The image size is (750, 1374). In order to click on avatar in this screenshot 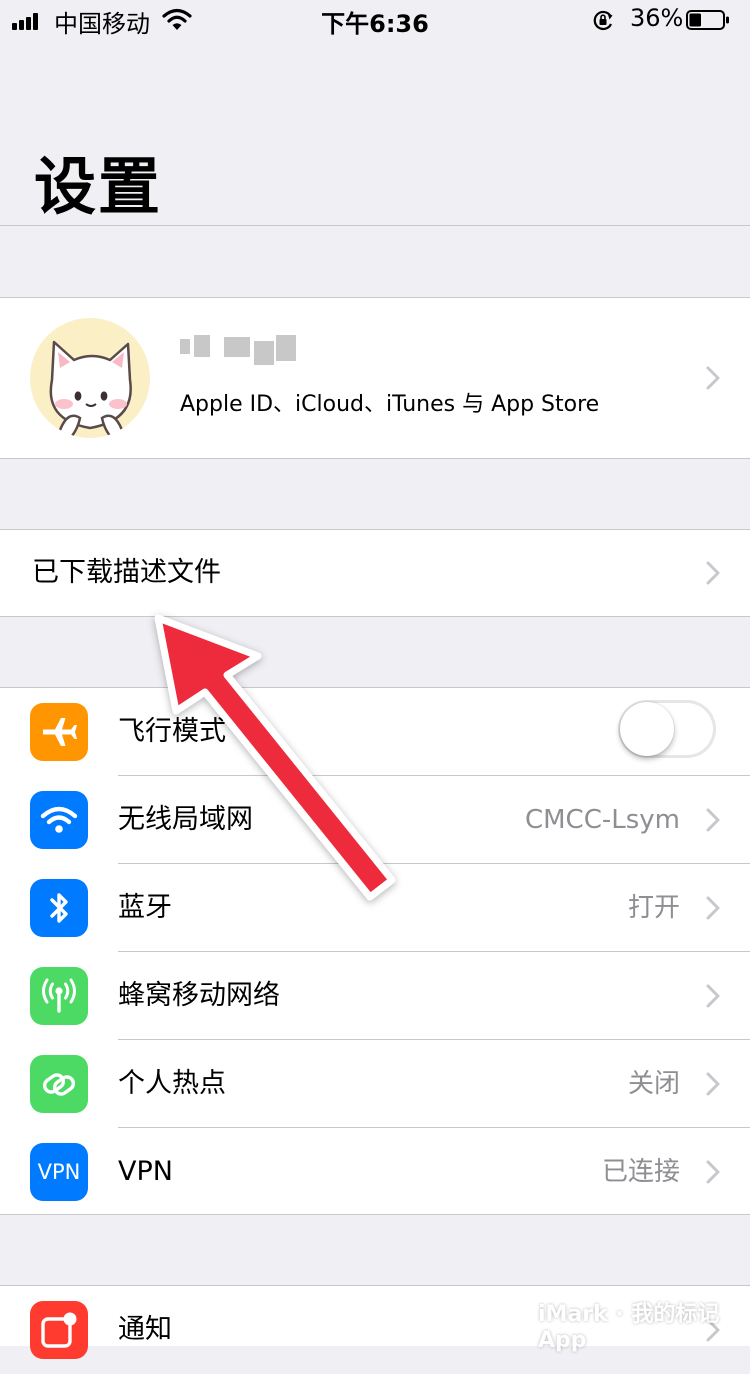, I will do `click(90, 378)`.